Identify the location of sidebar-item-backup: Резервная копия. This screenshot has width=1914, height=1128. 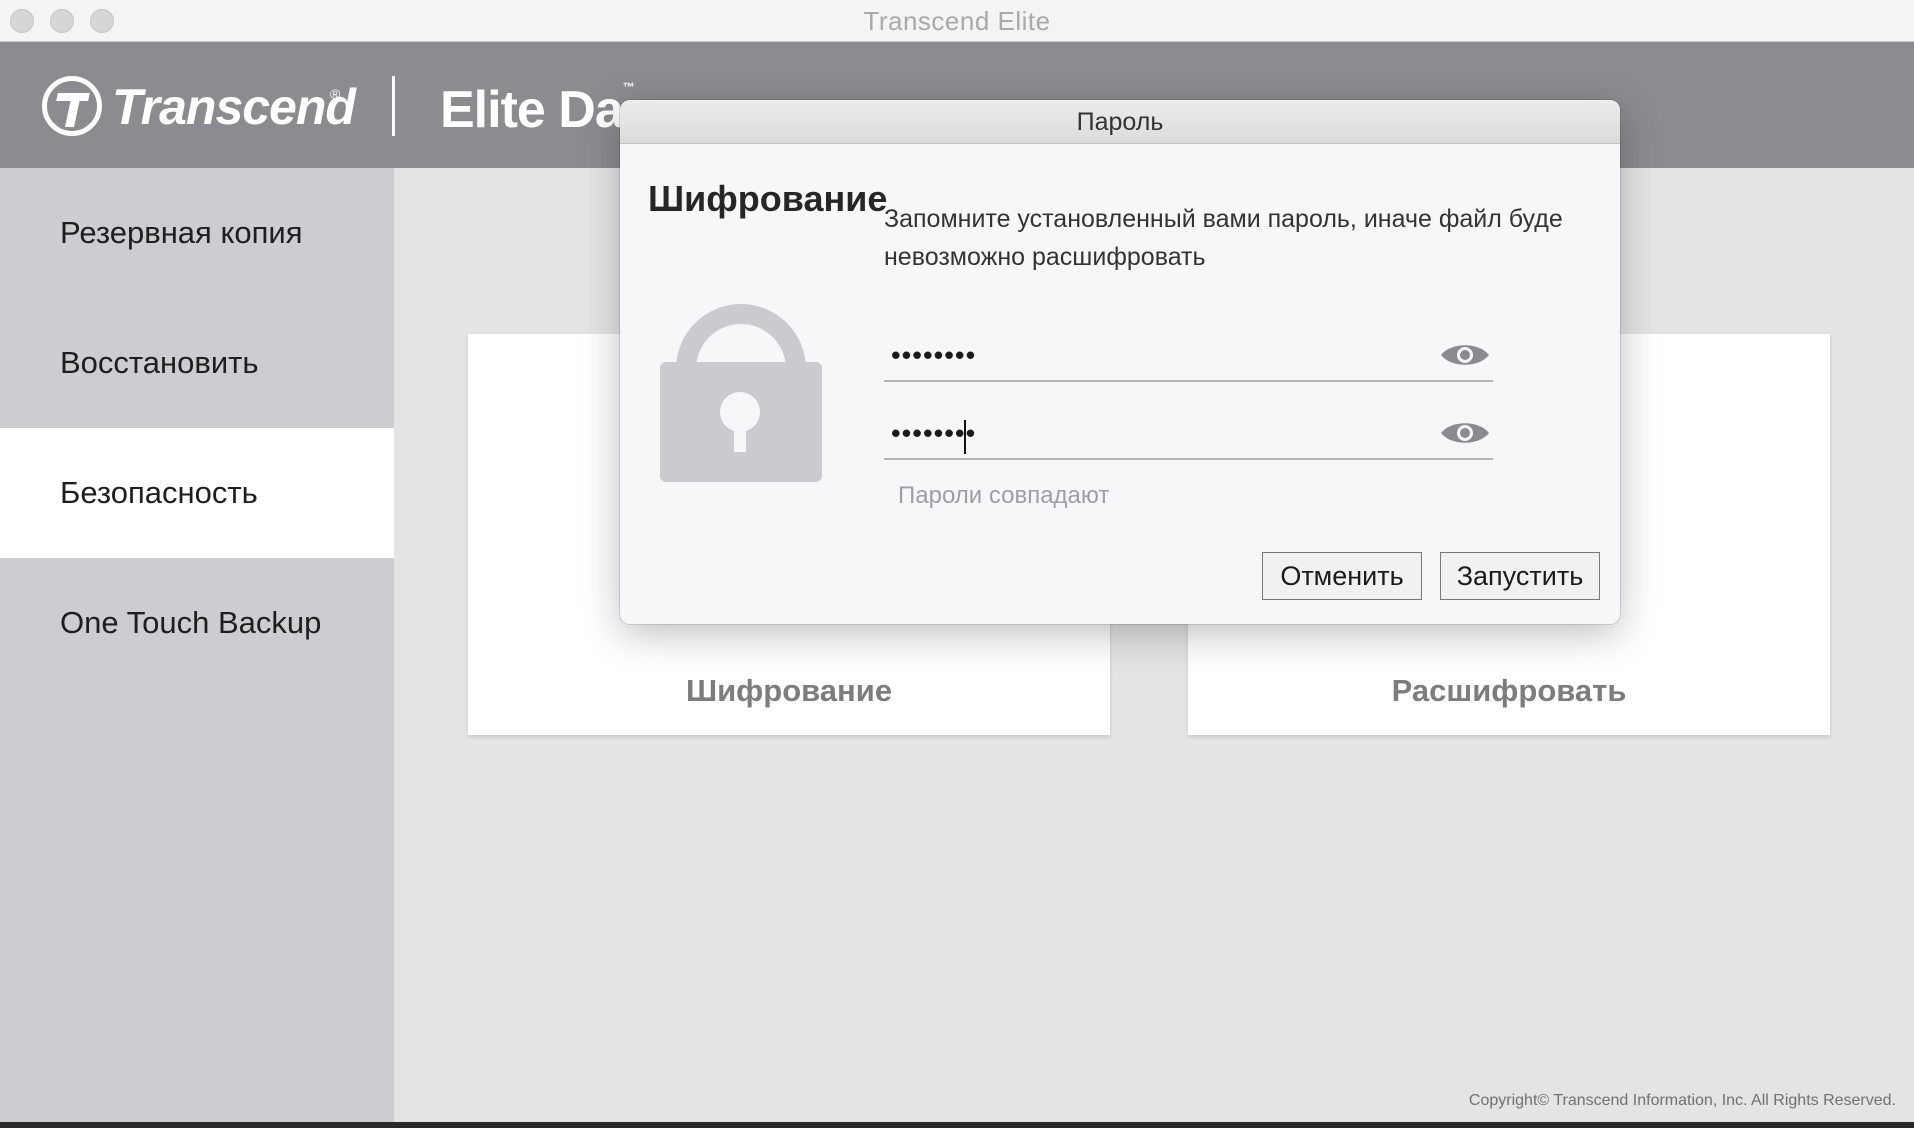
(197, 233).